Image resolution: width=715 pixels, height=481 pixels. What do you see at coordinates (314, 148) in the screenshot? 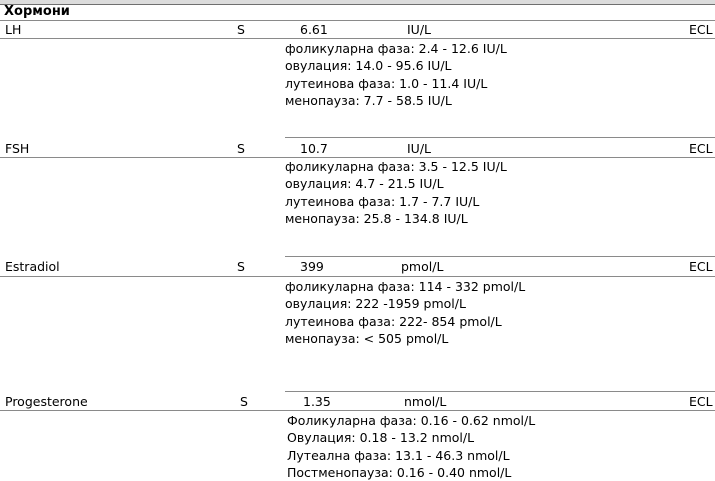
I see `result-value: 10.7` at bounding box center [314, 148].